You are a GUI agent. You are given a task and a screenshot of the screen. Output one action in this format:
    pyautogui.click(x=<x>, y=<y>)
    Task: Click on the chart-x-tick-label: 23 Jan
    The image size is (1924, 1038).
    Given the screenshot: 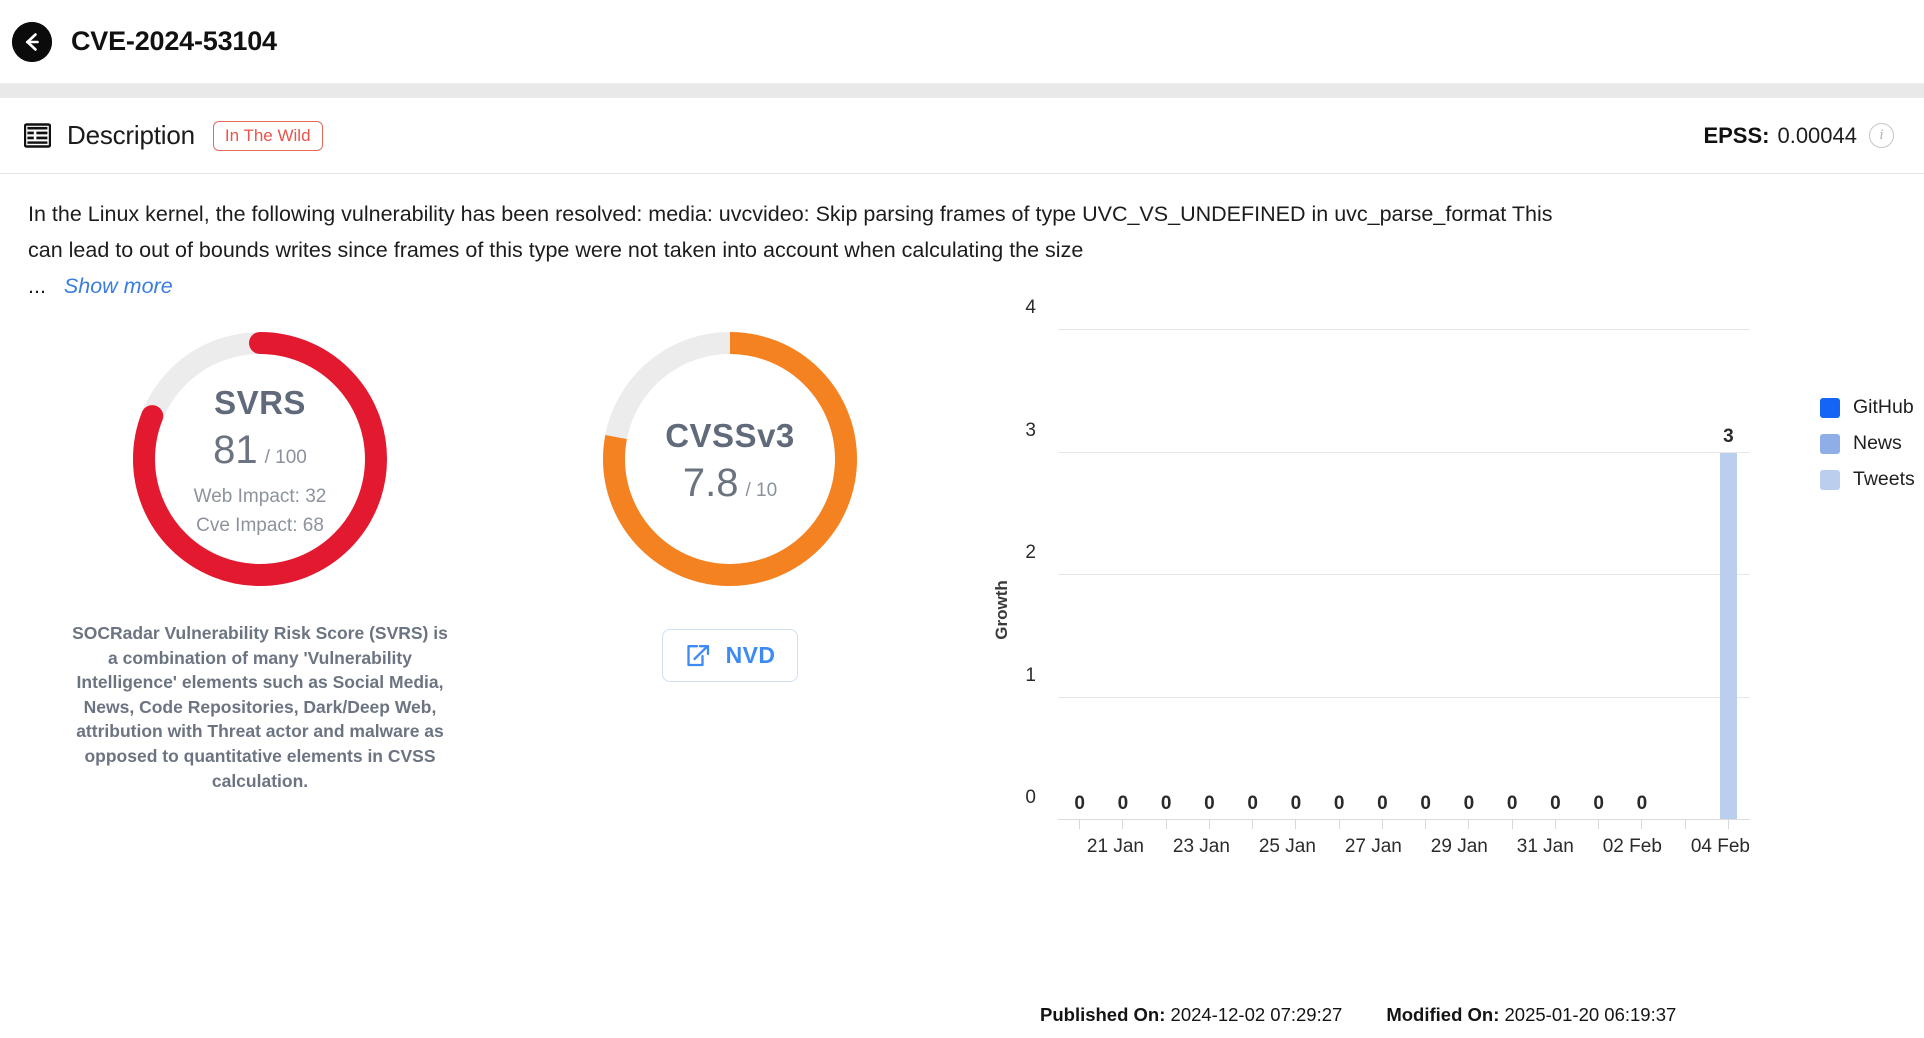 What is the action you would take?
    pyautogui.click(x=1201, y=846)
    